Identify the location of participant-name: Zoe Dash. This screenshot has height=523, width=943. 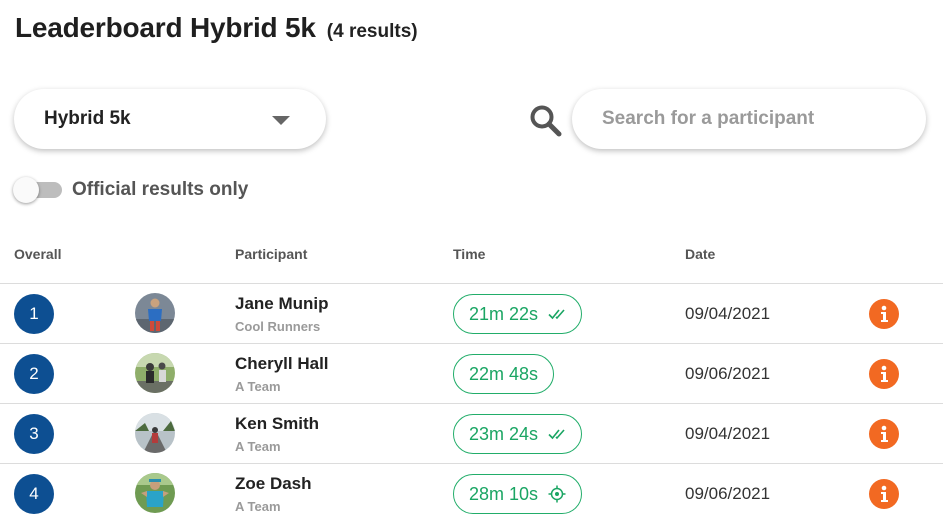
(273, 484).